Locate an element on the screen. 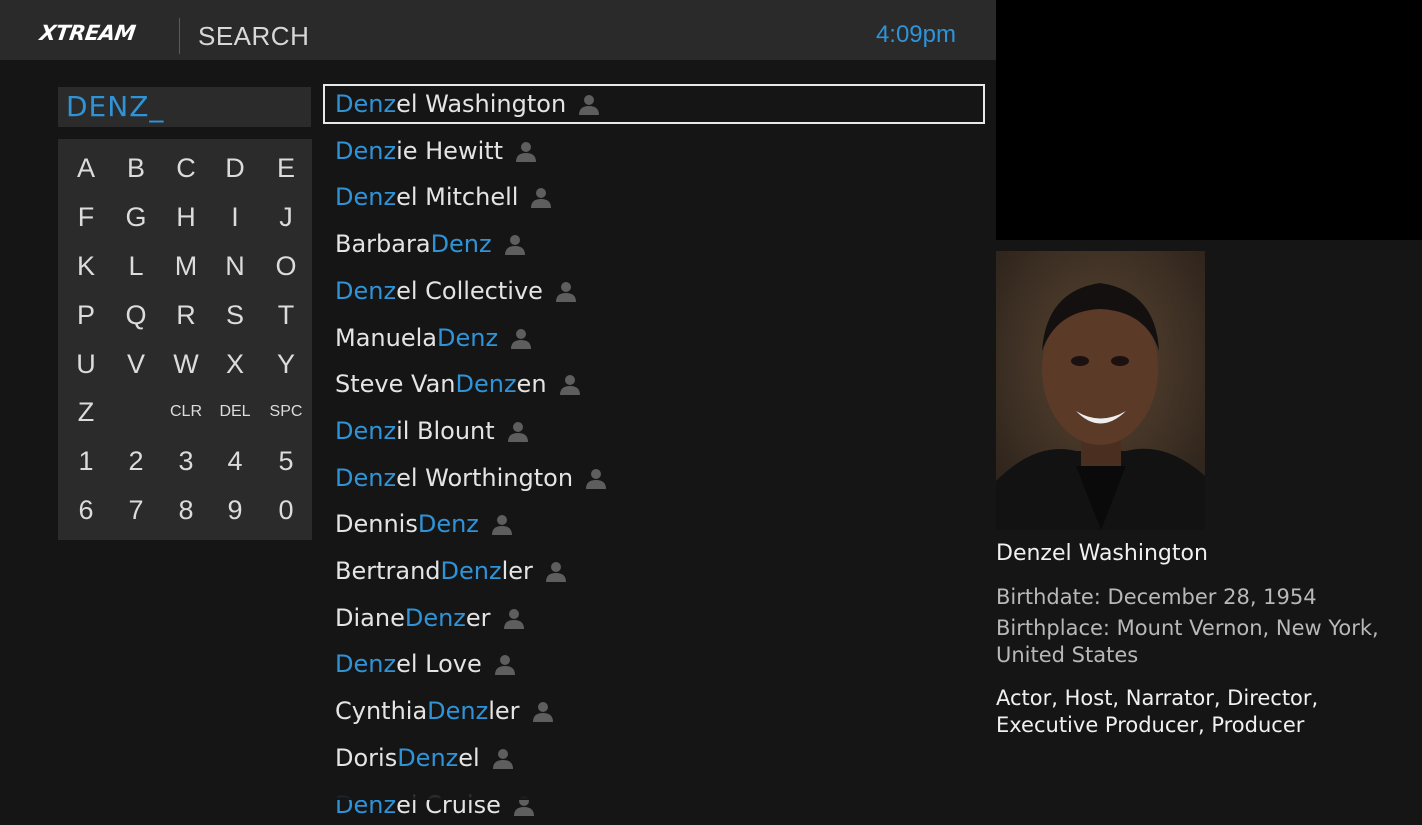 Image resolution: width=1422 pixels, height=825 pixels. key-r: R is located at coordinates (186, 315).